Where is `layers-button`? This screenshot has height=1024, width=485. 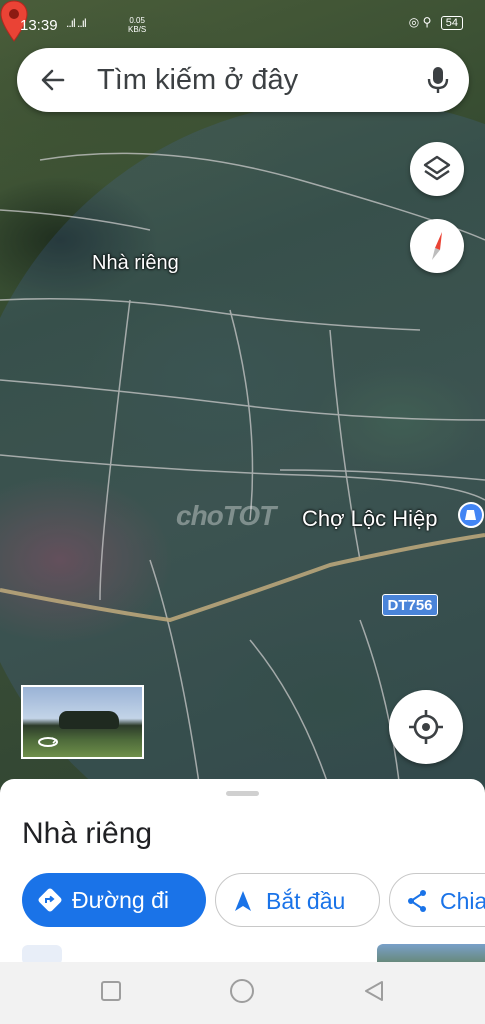
layers-button is located at coordinates (437, 169).